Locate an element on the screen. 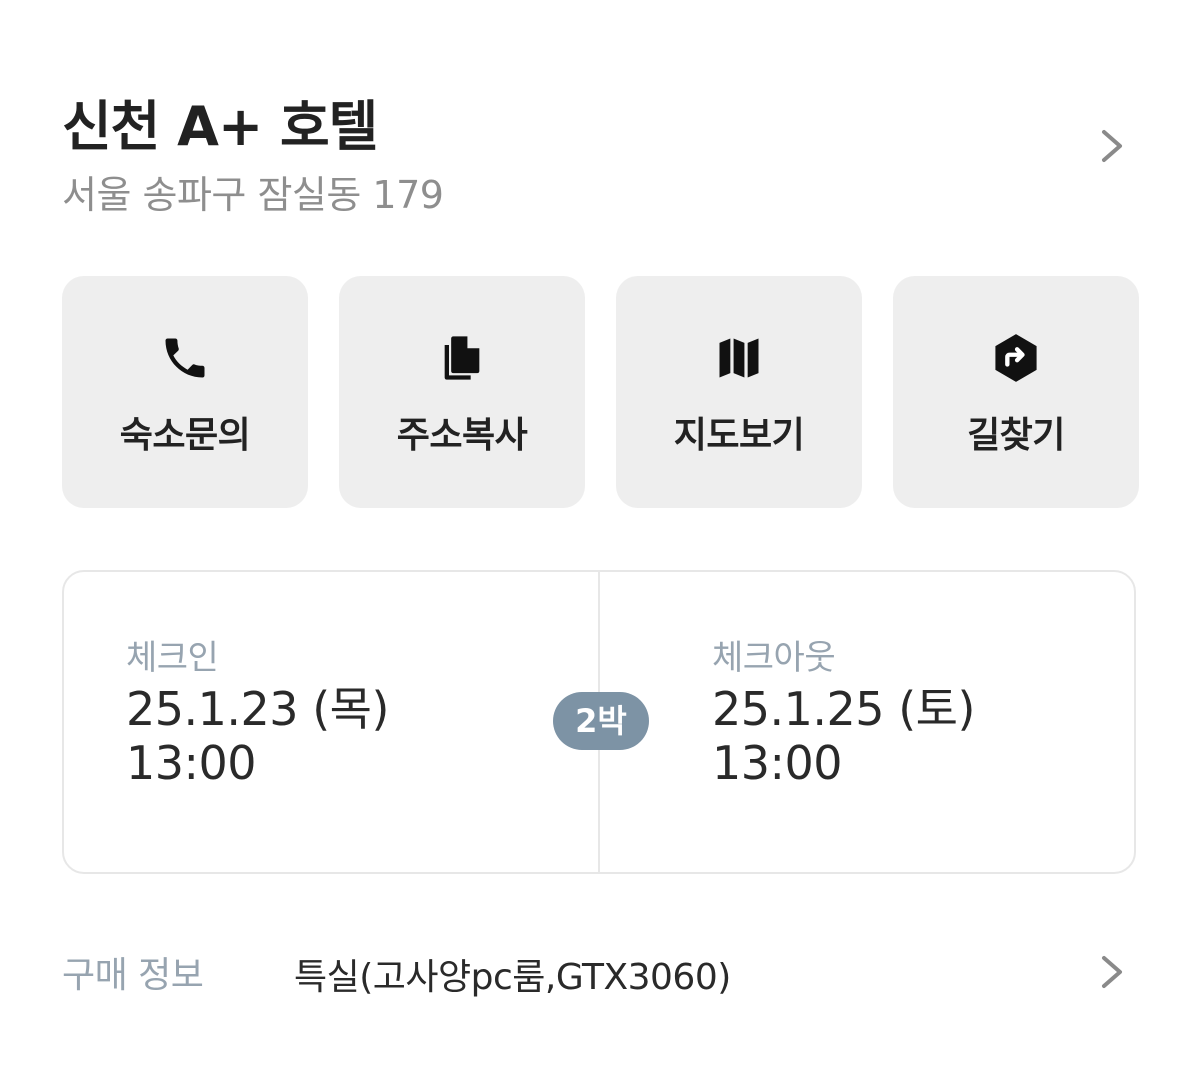  directions-label: 길찾기 is located at coordinates (1016, 435).